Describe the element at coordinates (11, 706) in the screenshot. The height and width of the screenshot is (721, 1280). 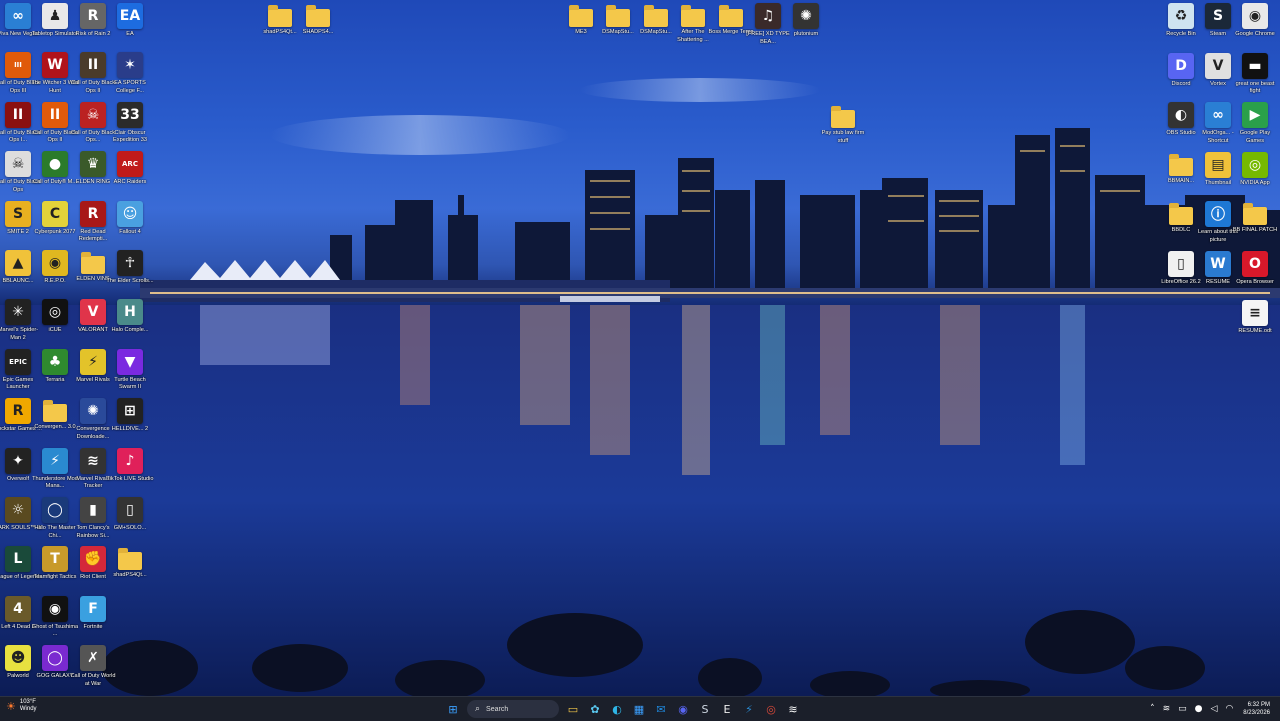
I see `weather-icon: ☀` at that location.